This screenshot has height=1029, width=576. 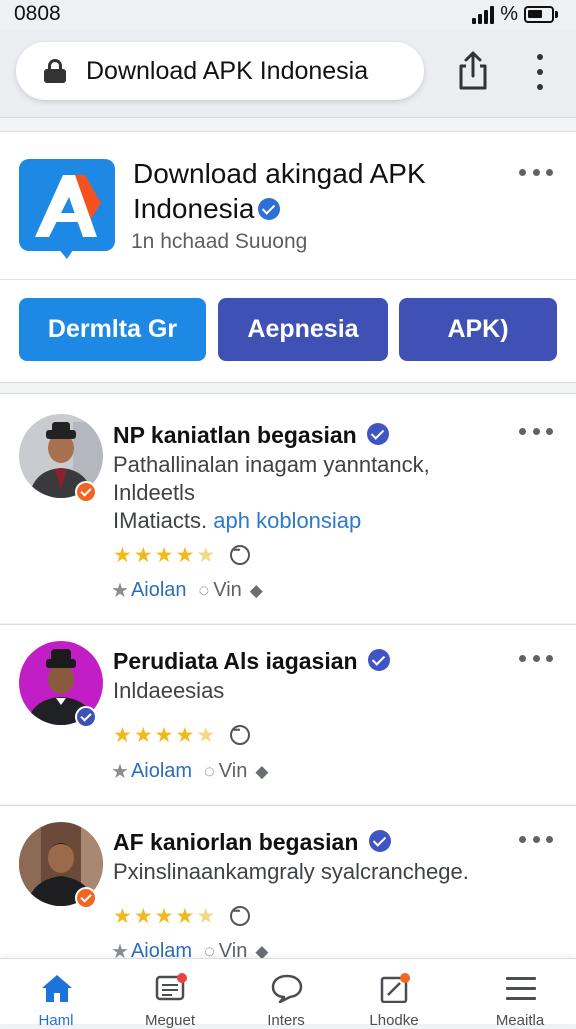 What do you see at coordinates (287, 520) in the screenshot?
I see `review-link: aph koblonsiap` at bounding box center [287, 520].